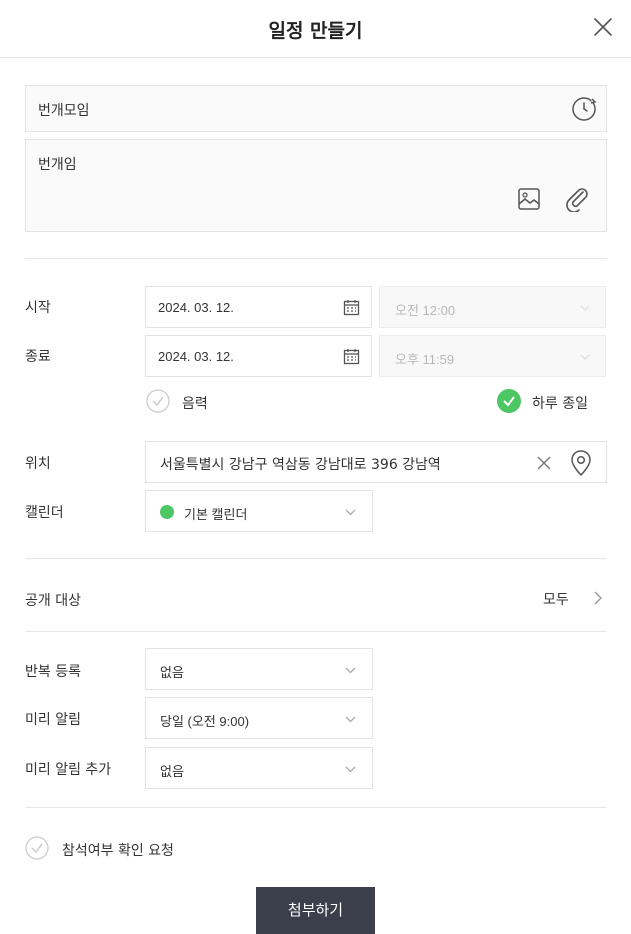 The height and width of the screenshot is (934, 631). Describe the element at coordinates (584, 109) in the screenshot. I see `history-clock-icon` at that location.